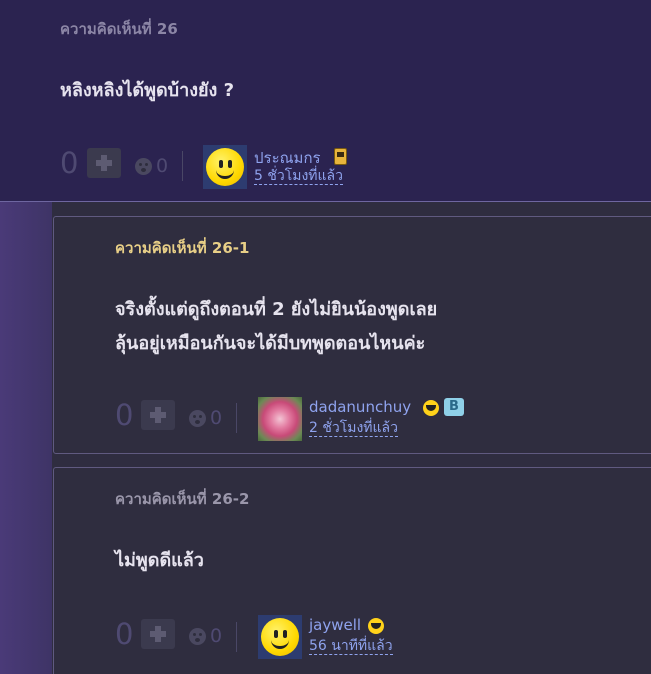  What do you see at coordinates (280, 419) in the screenshot?
I see `rose-avatar` at bounding box center [280, 419].